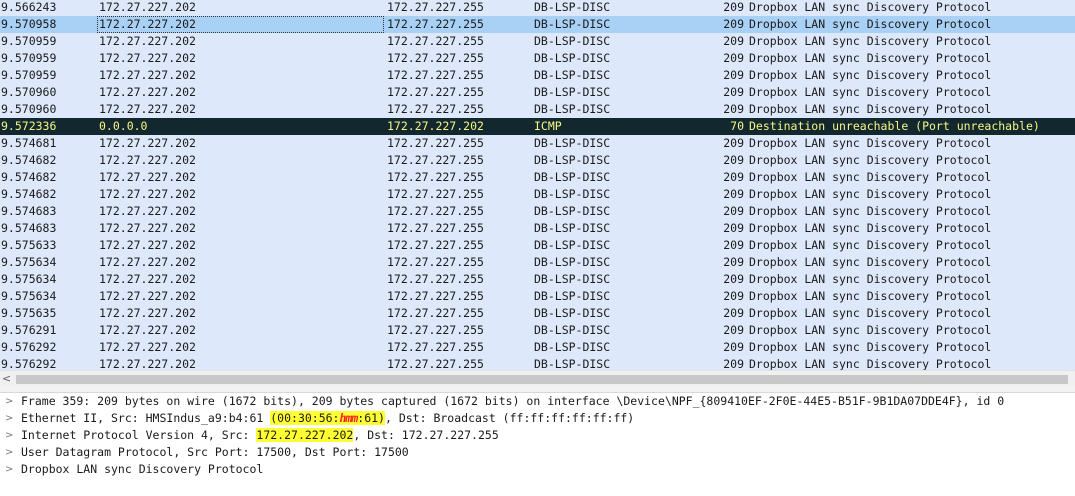  Describe the element at coordinates (542, 379) in the screenshot. I see `scrollbar-thumb` at that location.